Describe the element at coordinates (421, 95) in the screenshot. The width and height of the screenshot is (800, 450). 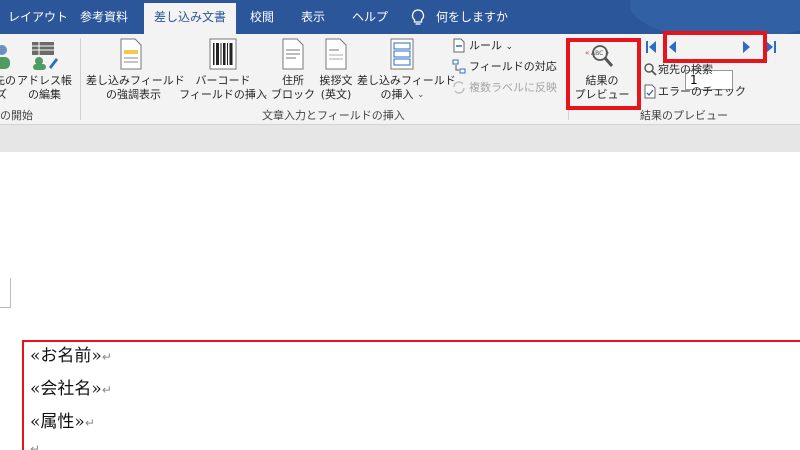
I see `insert-merge-field-chevron: ⌄` at that location.